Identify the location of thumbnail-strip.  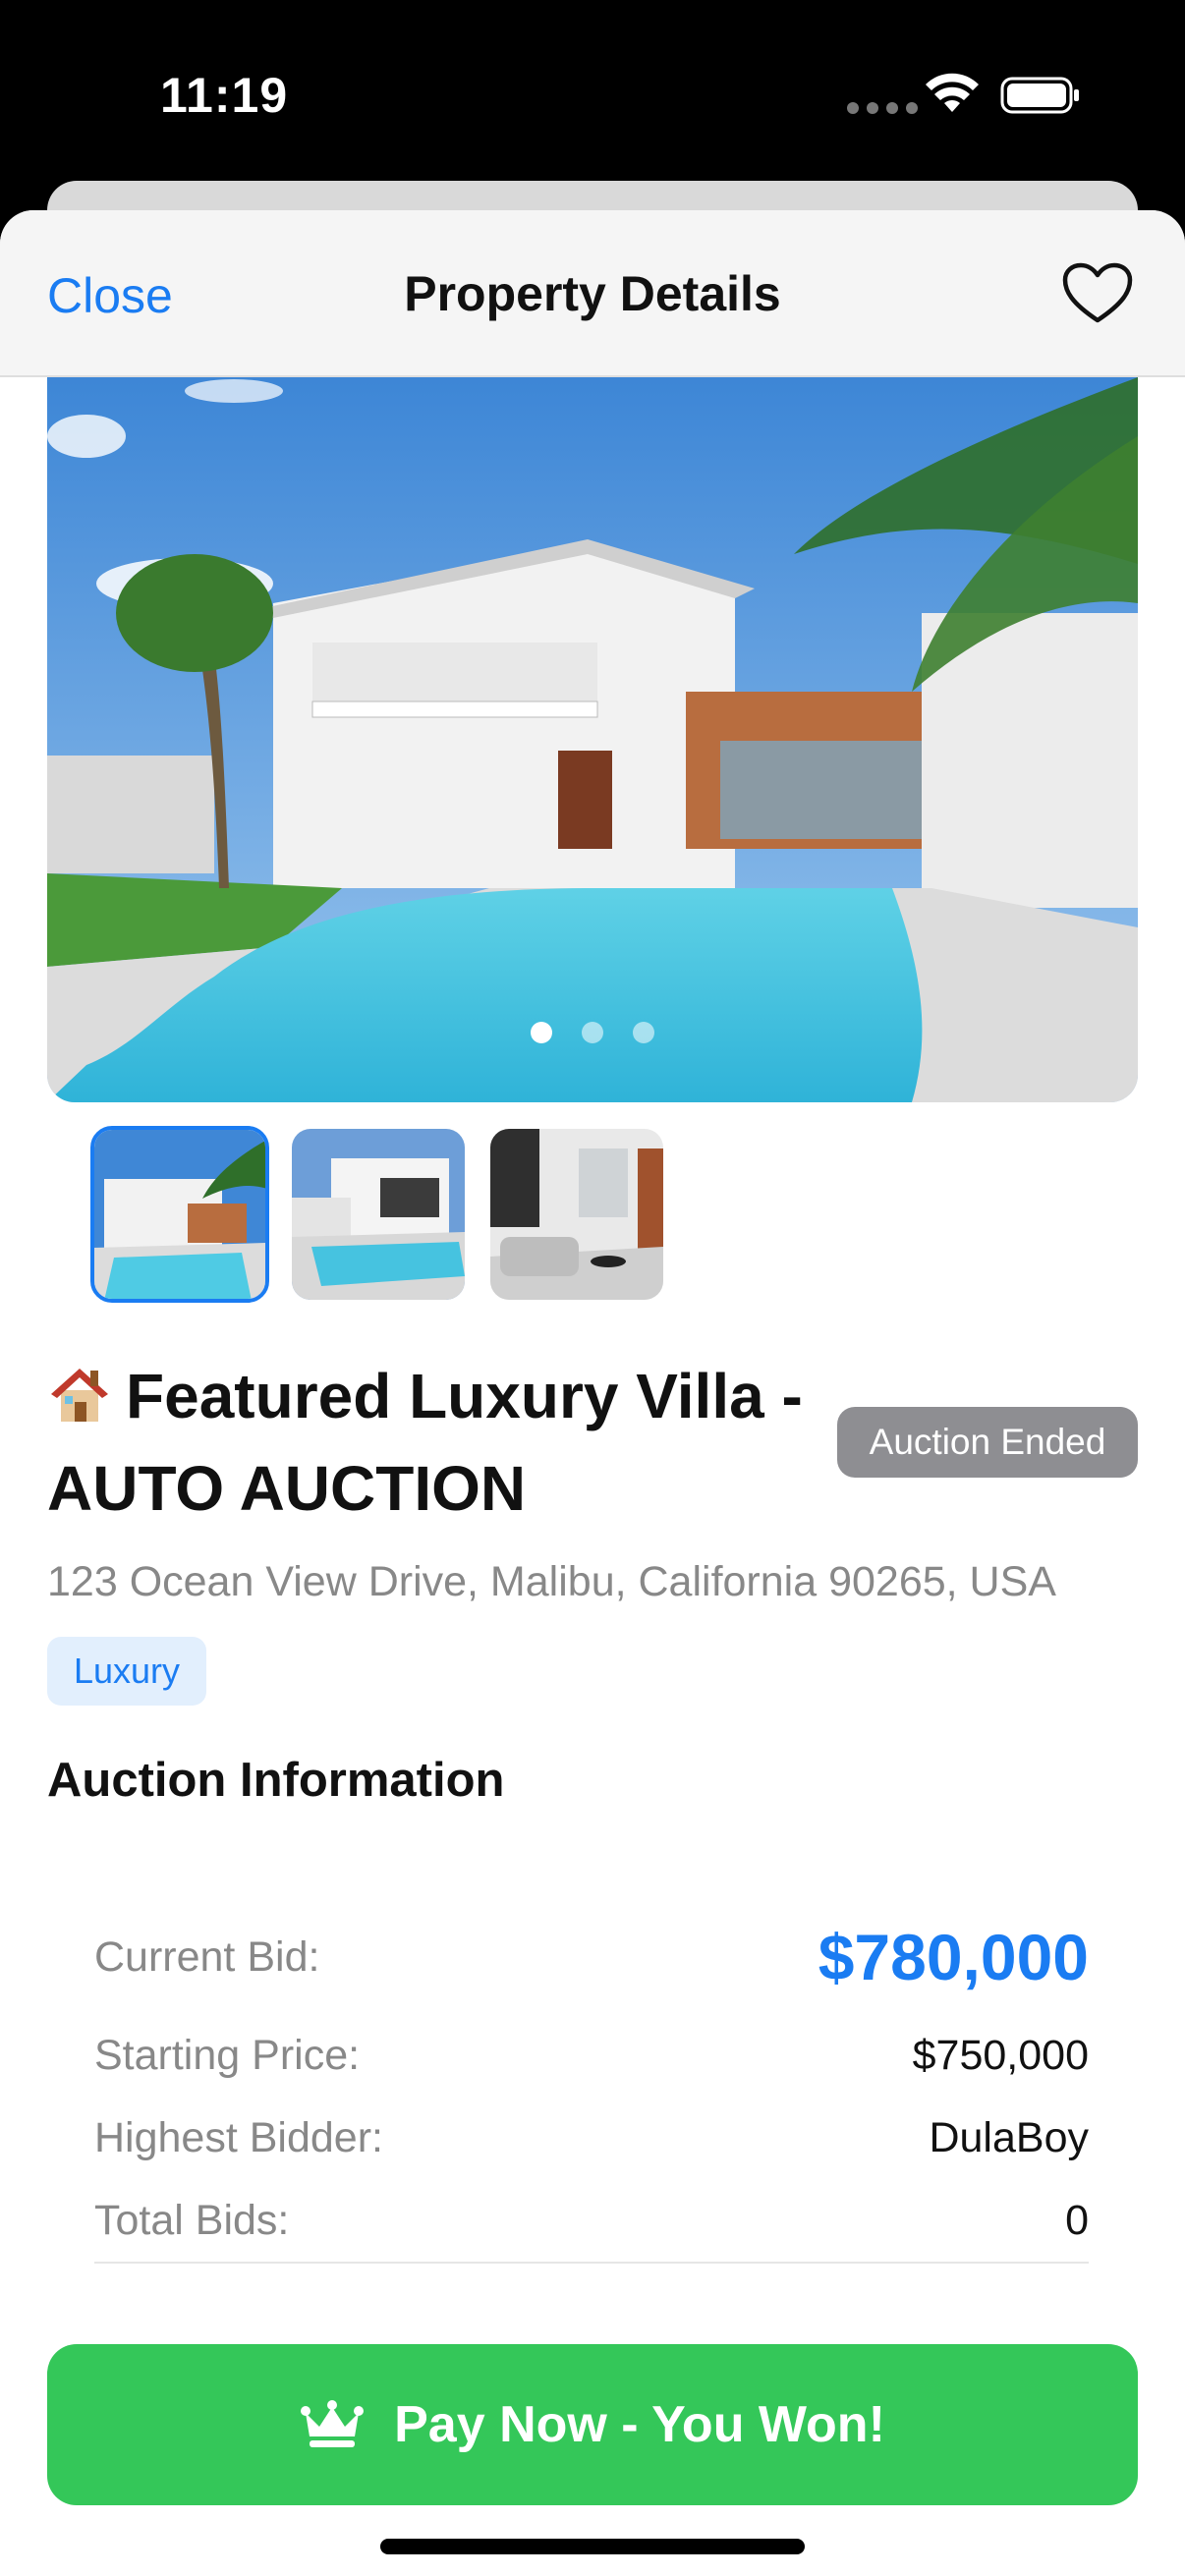
(378, 1214).